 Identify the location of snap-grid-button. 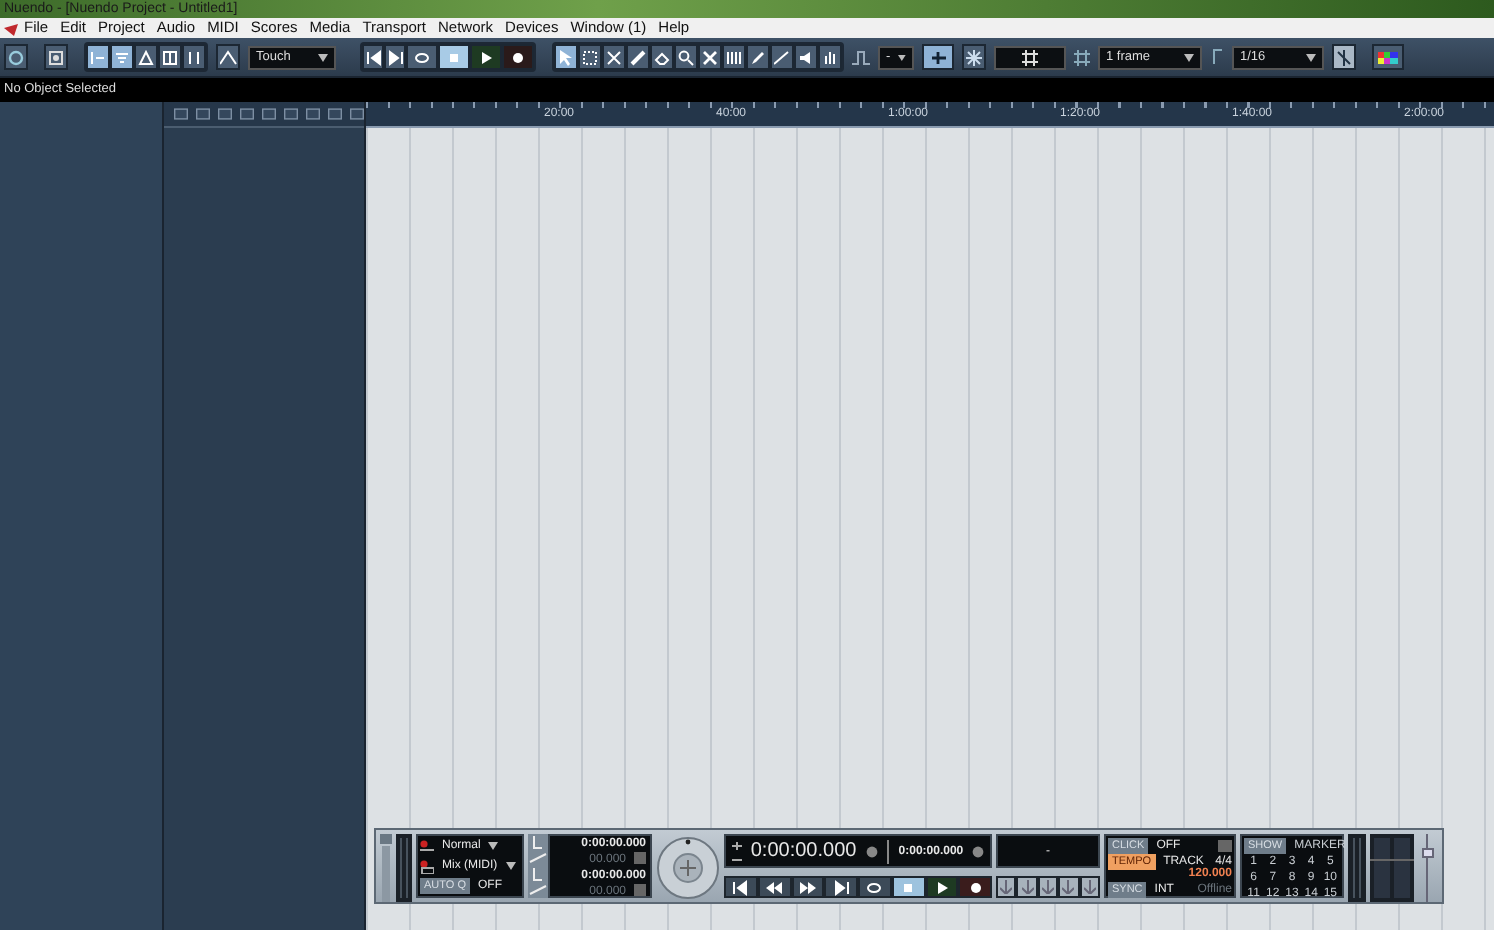
(974, 57).